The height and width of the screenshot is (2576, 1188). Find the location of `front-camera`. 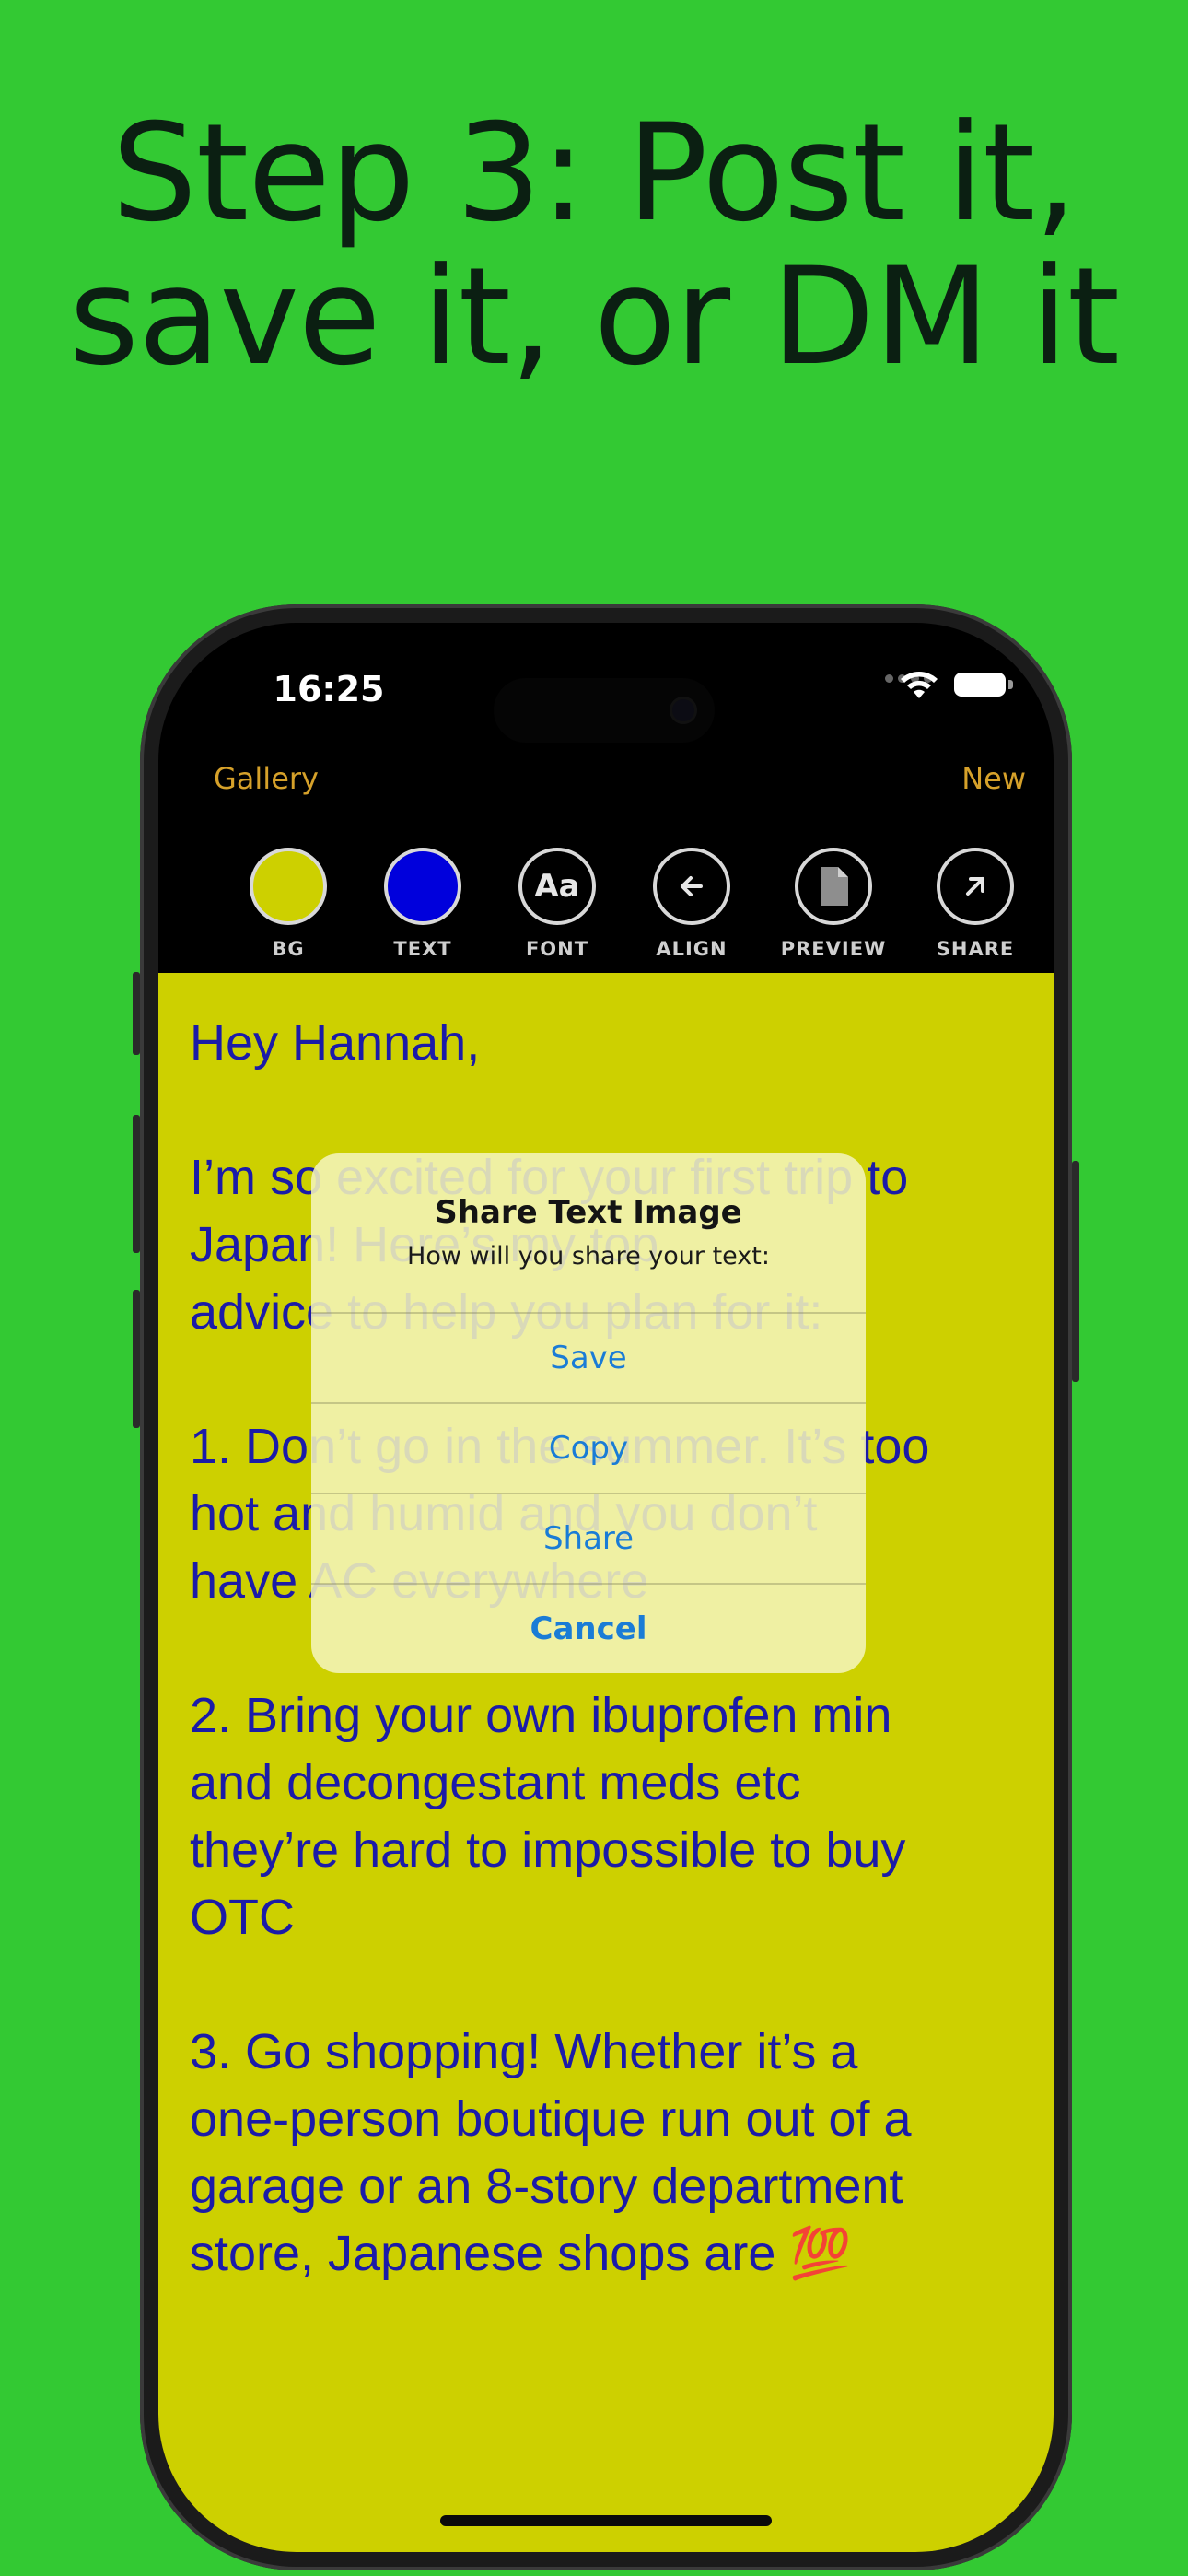

front-camera is located at coordinates (683, 710).